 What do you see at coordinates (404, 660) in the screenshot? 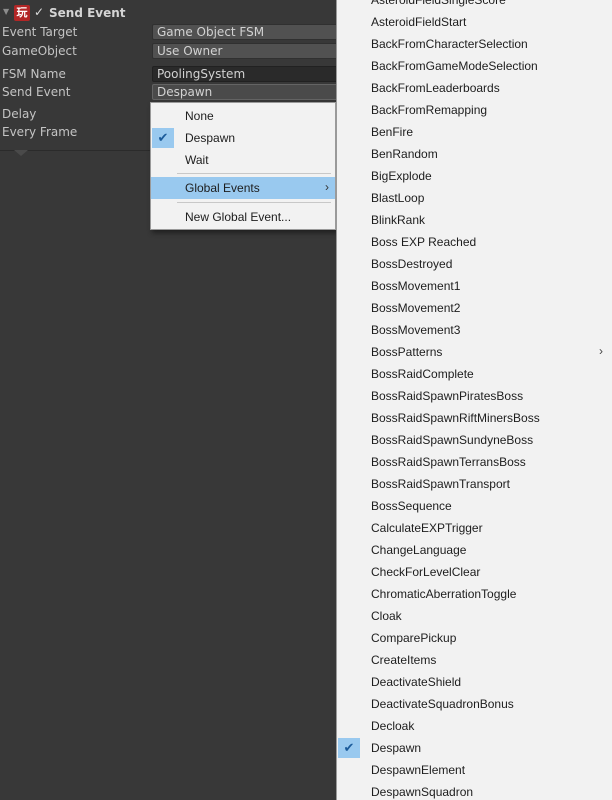
I see `global-event-label: CreateItems` at bounding box center [404, 660].